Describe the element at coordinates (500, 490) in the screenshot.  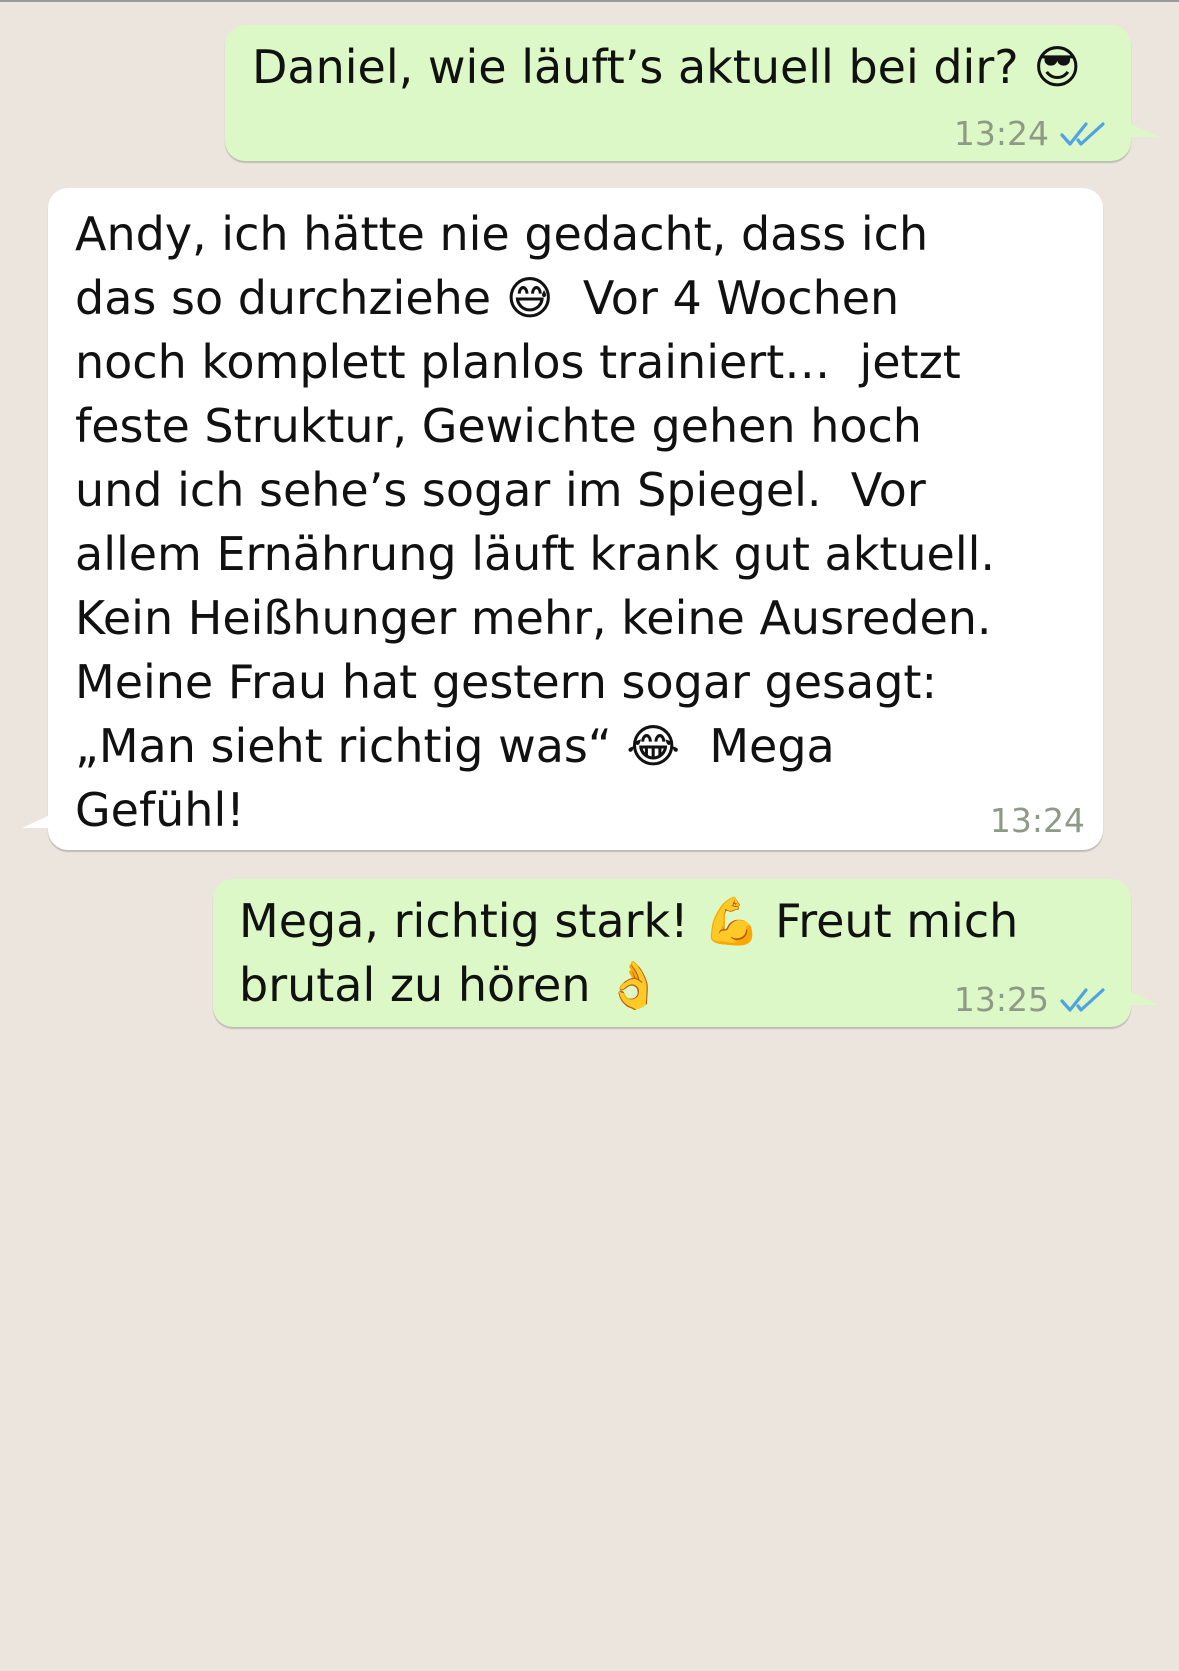
I see `message-text-line: und ich sehe’s sogar im Spiegel. Vor` at that location.